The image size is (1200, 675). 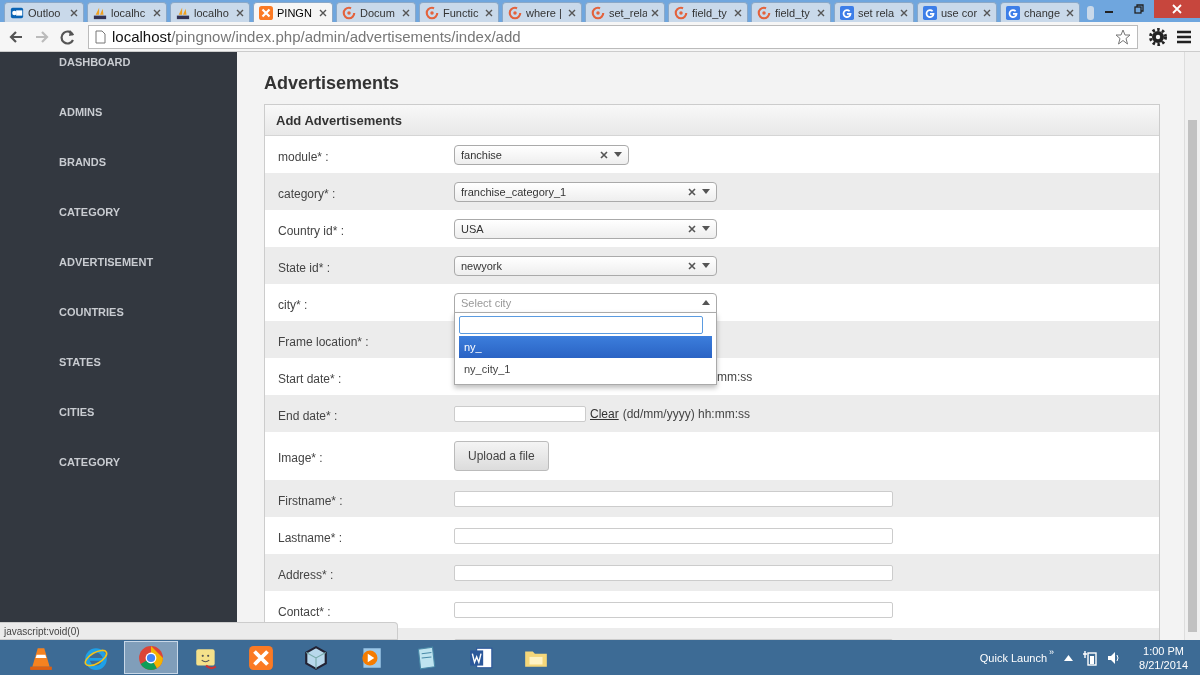 I want to click on upload-button: Upload a file, so click(x=501, y=456).